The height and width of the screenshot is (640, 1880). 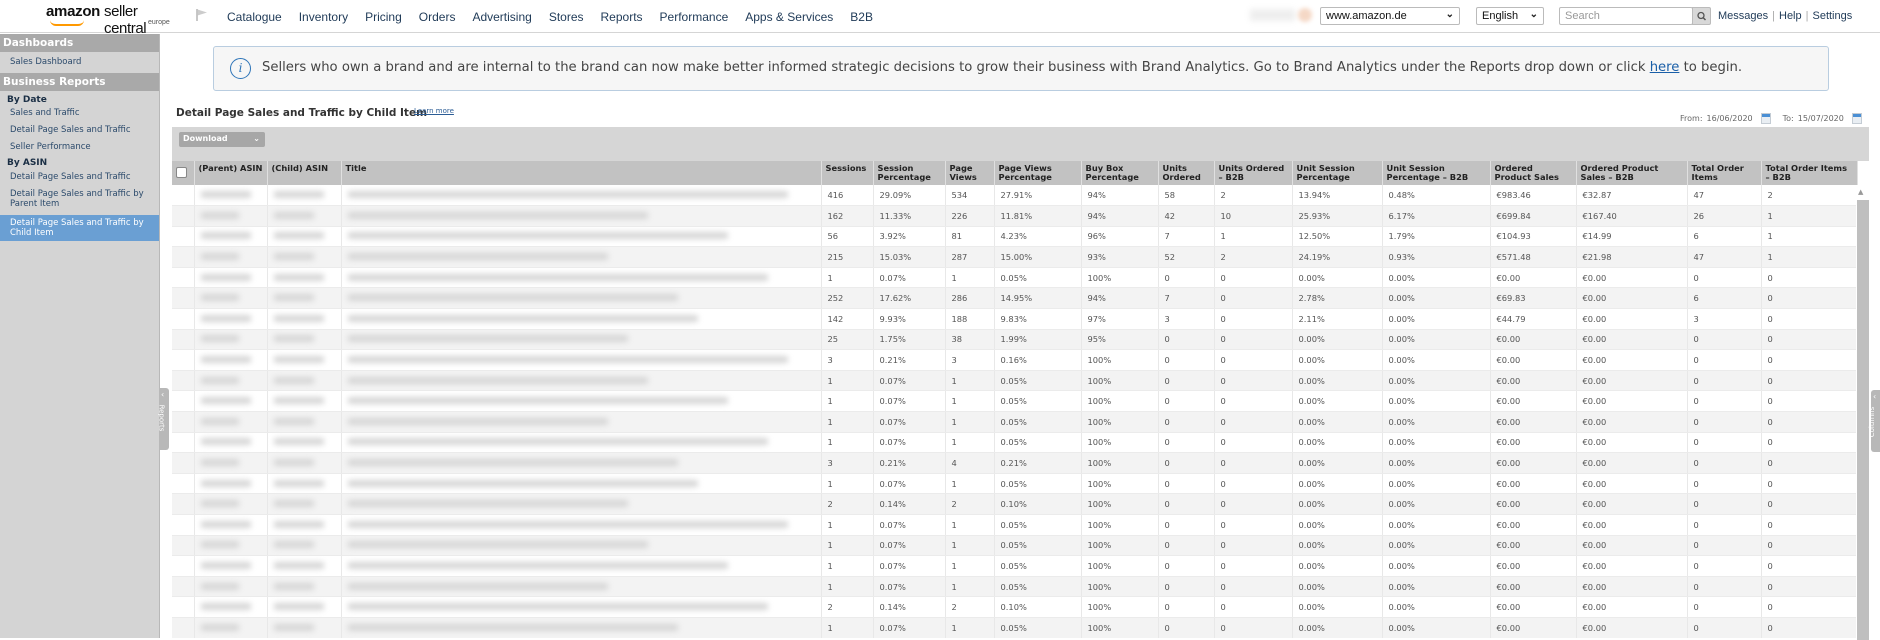 What do you see at coordinates (163, 419) in the screenshot?
I see `reports-collapse-tab: ‹ Reports` at bounding box center [163, 419].